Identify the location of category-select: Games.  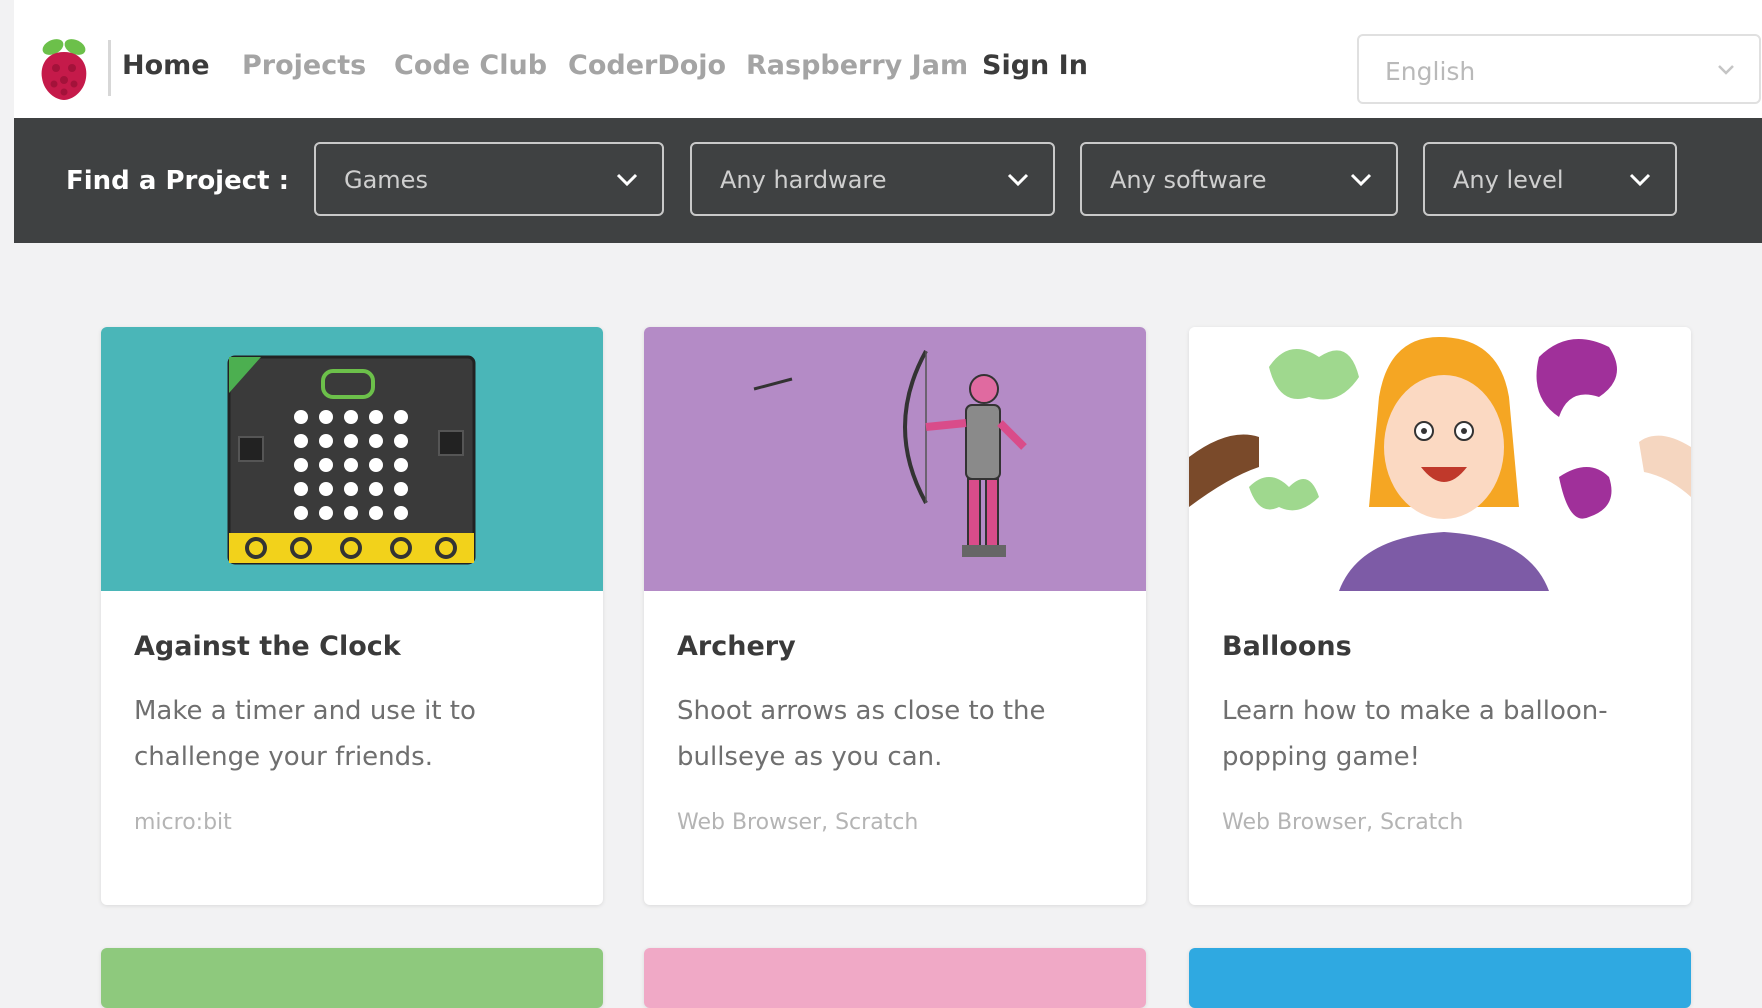
(489, 179).